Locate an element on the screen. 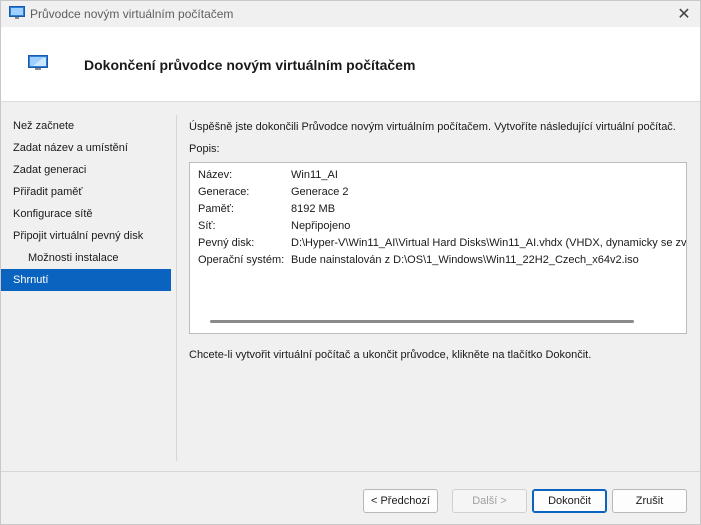  sidebar-item-virtual-disk: Připojit virtuální pevný disk is located at coordinates (86, 236).